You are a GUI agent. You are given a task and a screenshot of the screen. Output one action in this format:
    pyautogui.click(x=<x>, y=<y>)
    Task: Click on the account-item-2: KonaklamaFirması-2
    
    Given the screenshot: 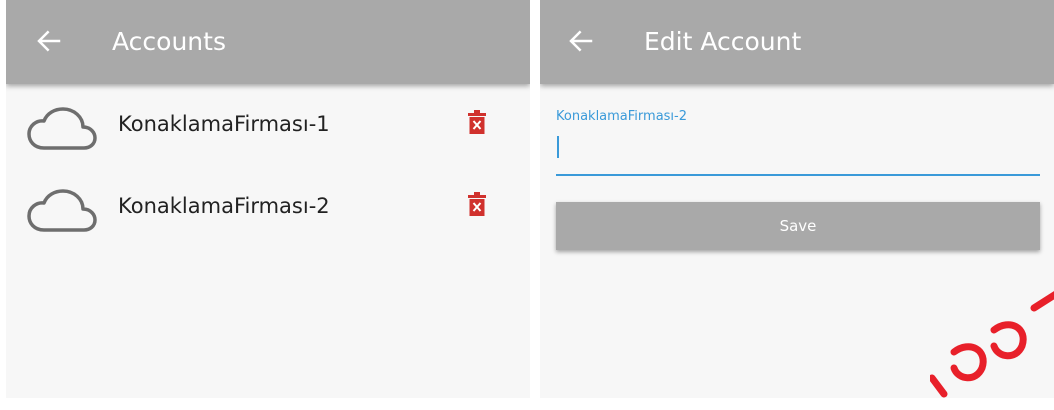 What is the action you would take?
    pyautogui.click(x=268, y=207)
    